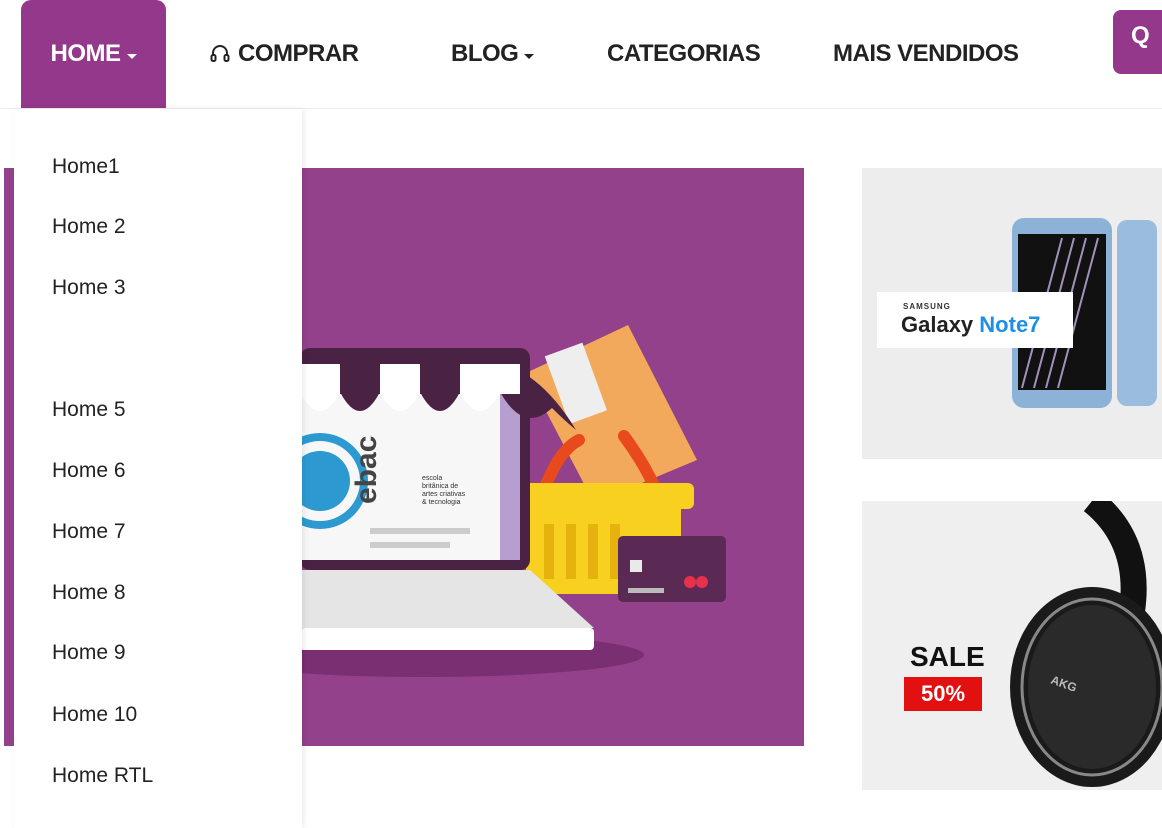  Describe the element at coordinates (86, 167) in the screenshot. I see `dropdown-item-home1: Home1` at that location.